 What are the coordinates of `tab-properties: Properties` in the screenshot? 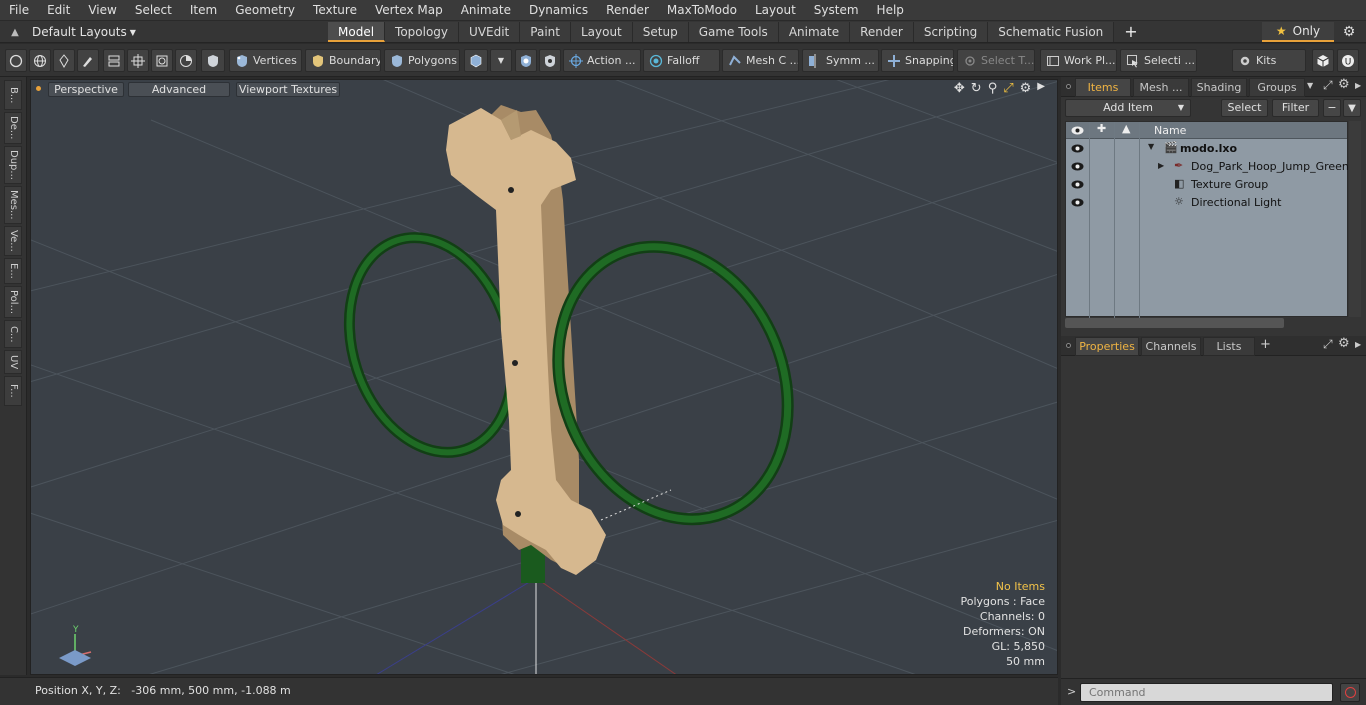 It's located at (1107, 346).